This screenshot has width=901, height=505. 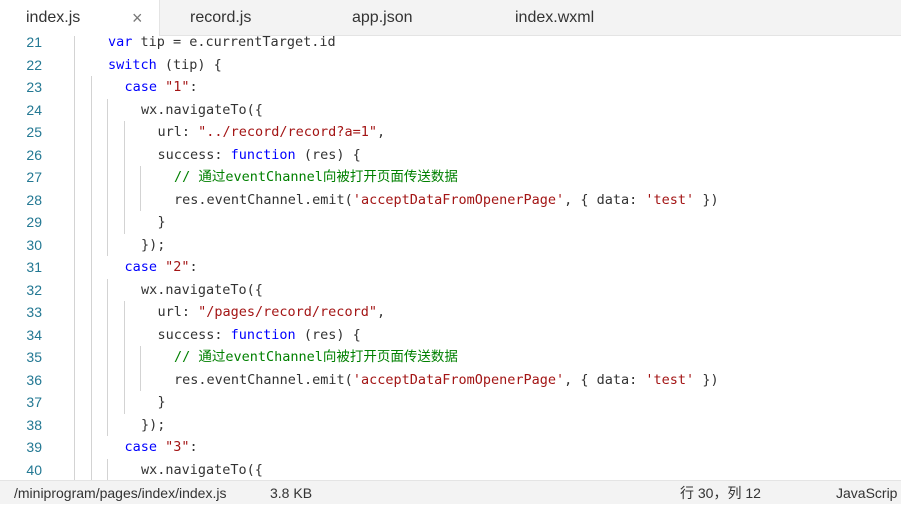 What do you see at coordinates (272, 132) in the screenshot?
I see `code-text: url: "../record/record?a=1",` at bounding box center [272, 132].